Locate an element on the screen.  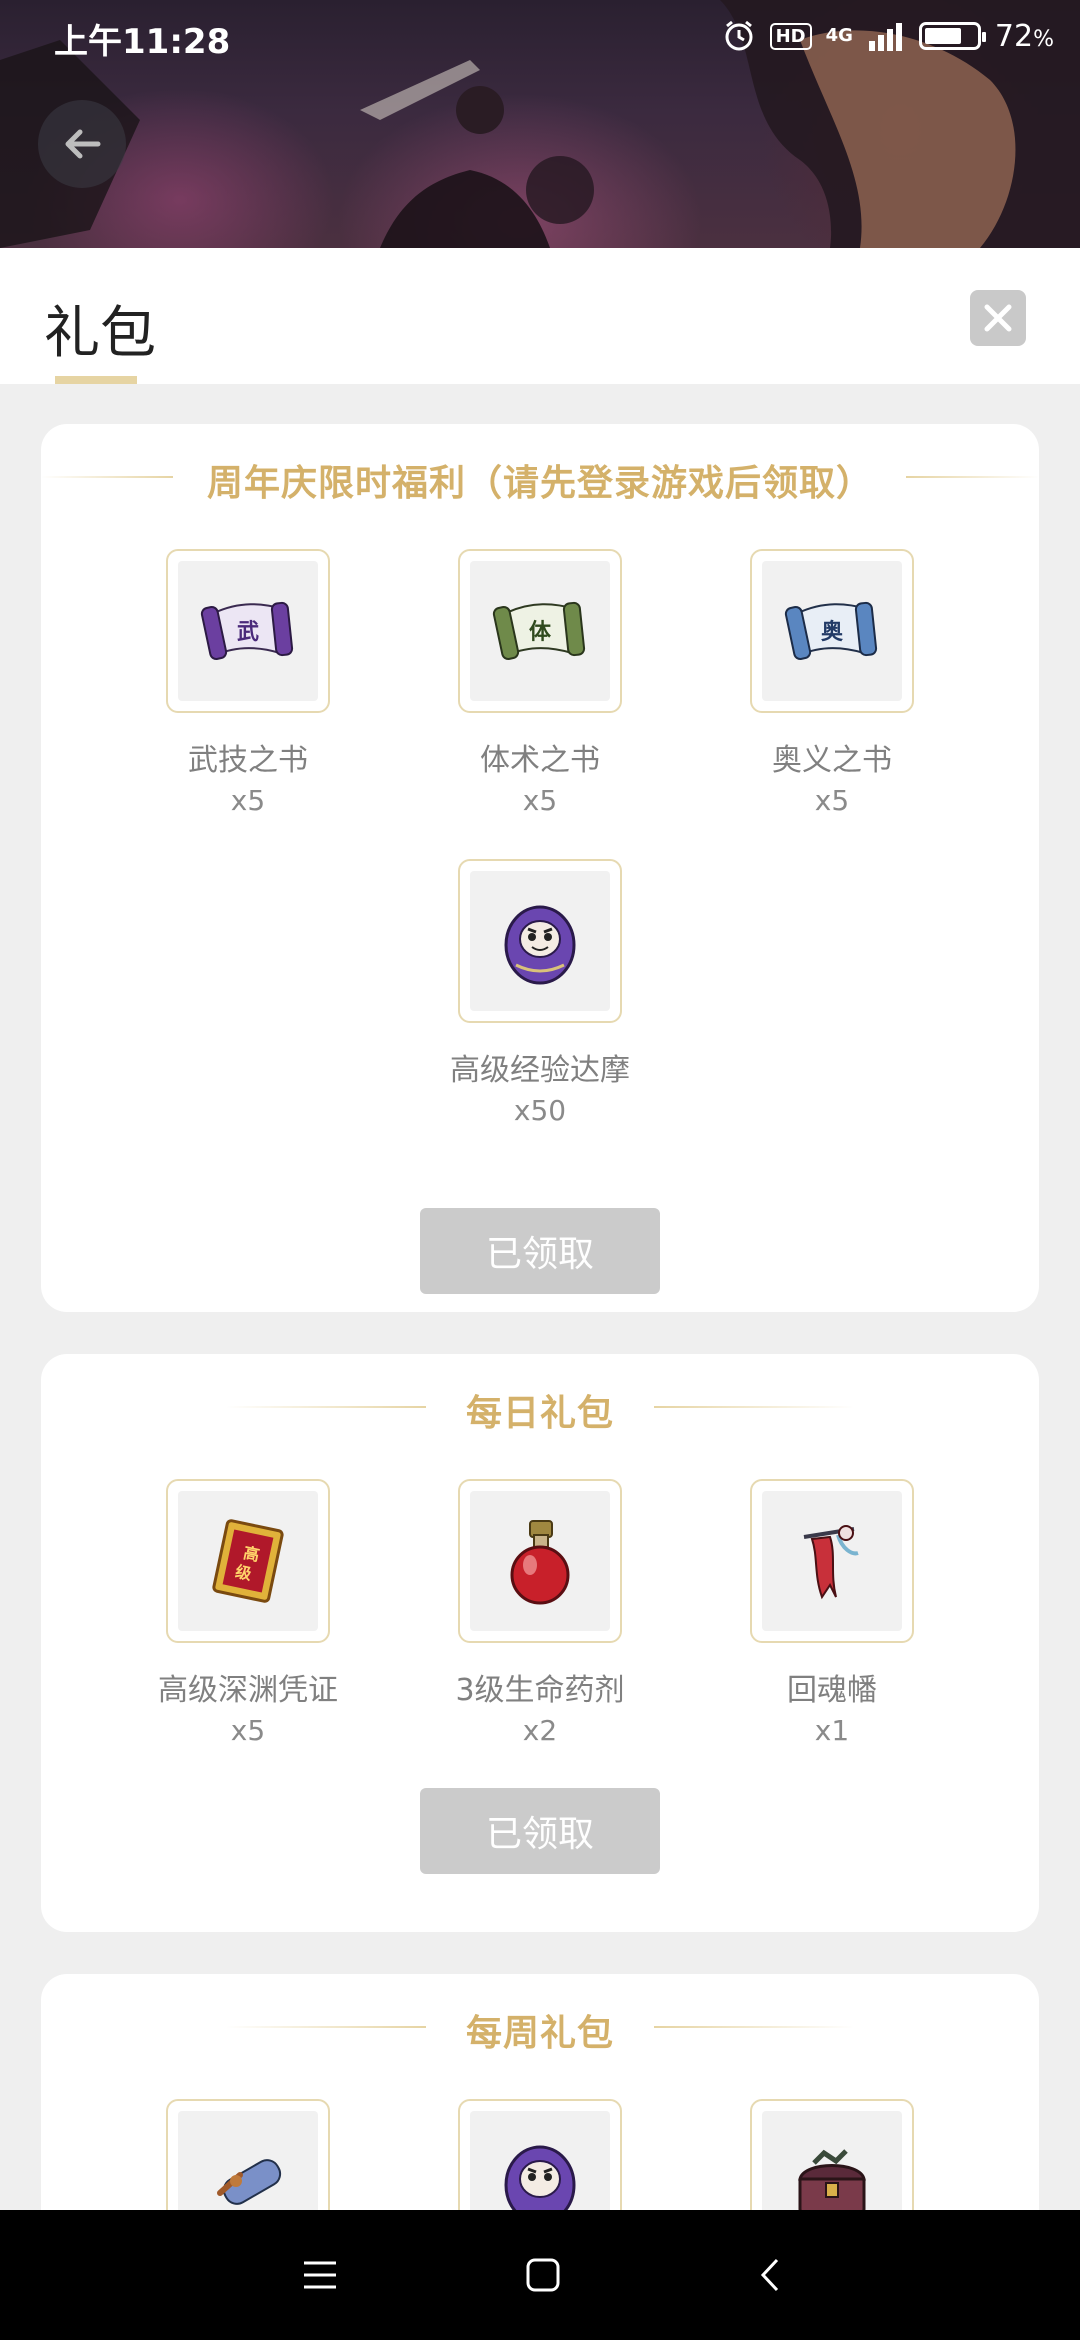
gift-item: 回魂幡 x1 is located at coordinates (832, 1615).